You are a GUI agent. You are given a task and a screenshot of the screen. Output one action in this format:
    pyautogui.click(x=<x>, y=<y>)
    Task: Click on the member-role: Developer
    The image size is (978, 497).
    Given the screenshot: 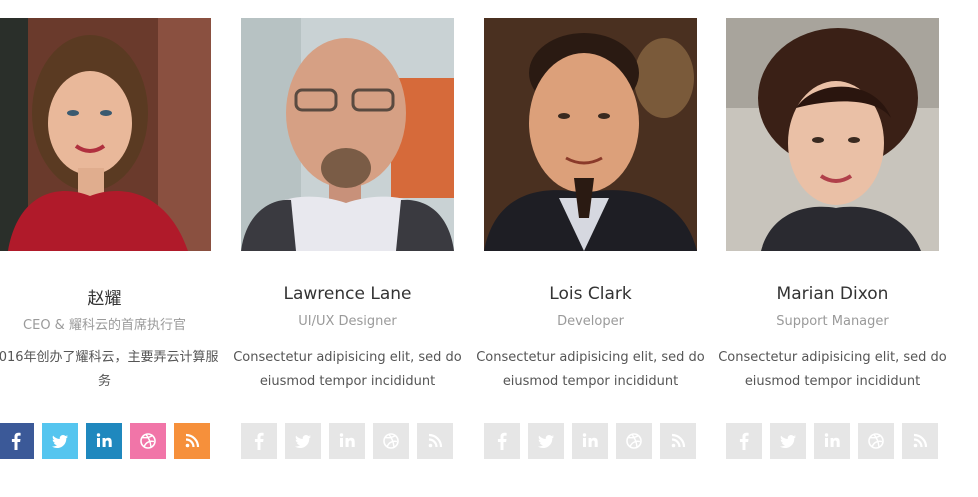 What is the action you would take?
    pyautogui.click(x=590, y=321)
    